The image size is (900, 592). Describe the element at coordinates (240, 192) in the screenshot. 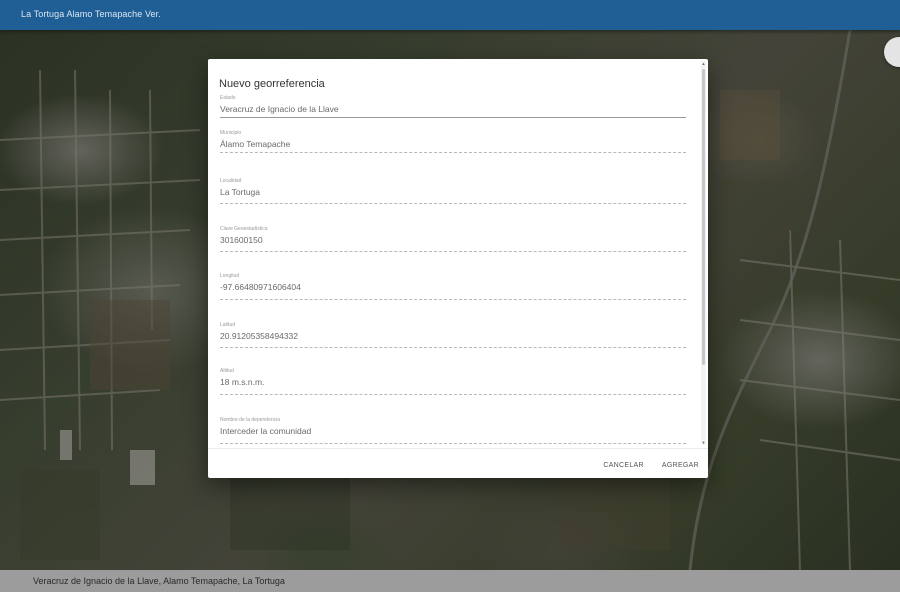

I see `field-value: La Tortuga` at that location.